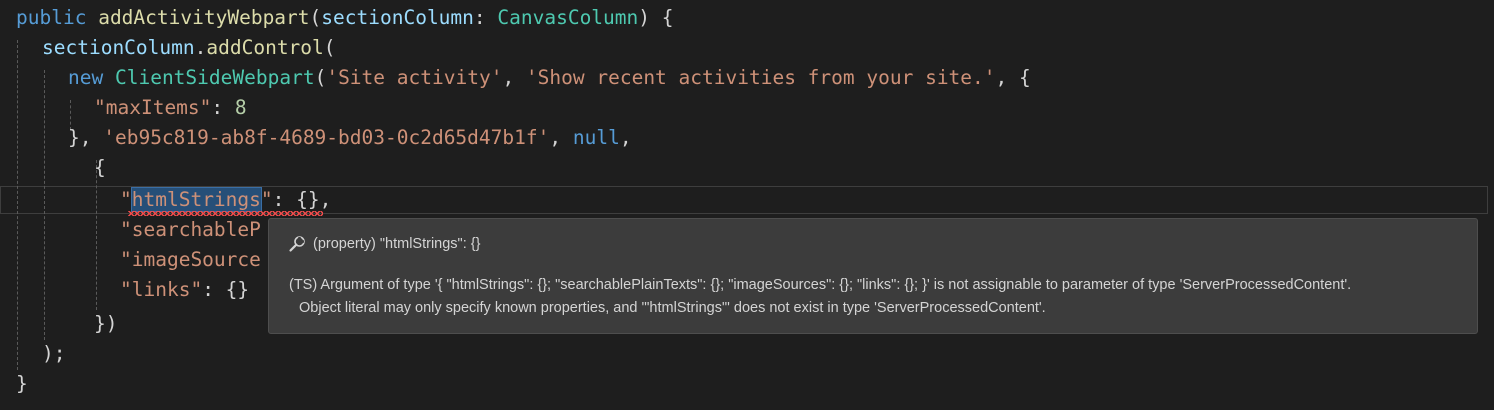  I want to click on punctuation-token: }), so click(106, 323).